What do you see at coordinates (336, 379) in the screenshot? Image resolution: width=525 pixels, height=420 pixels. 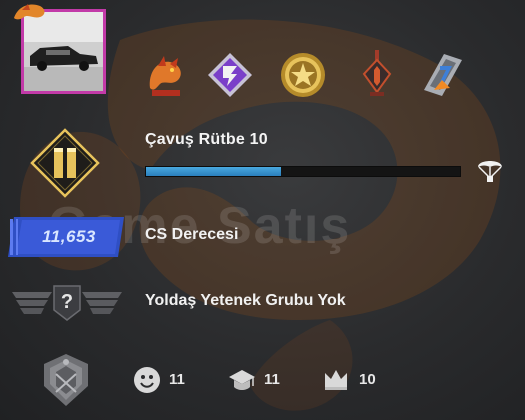 I see `crown-leader-icon` at bounding box center [336, 379].